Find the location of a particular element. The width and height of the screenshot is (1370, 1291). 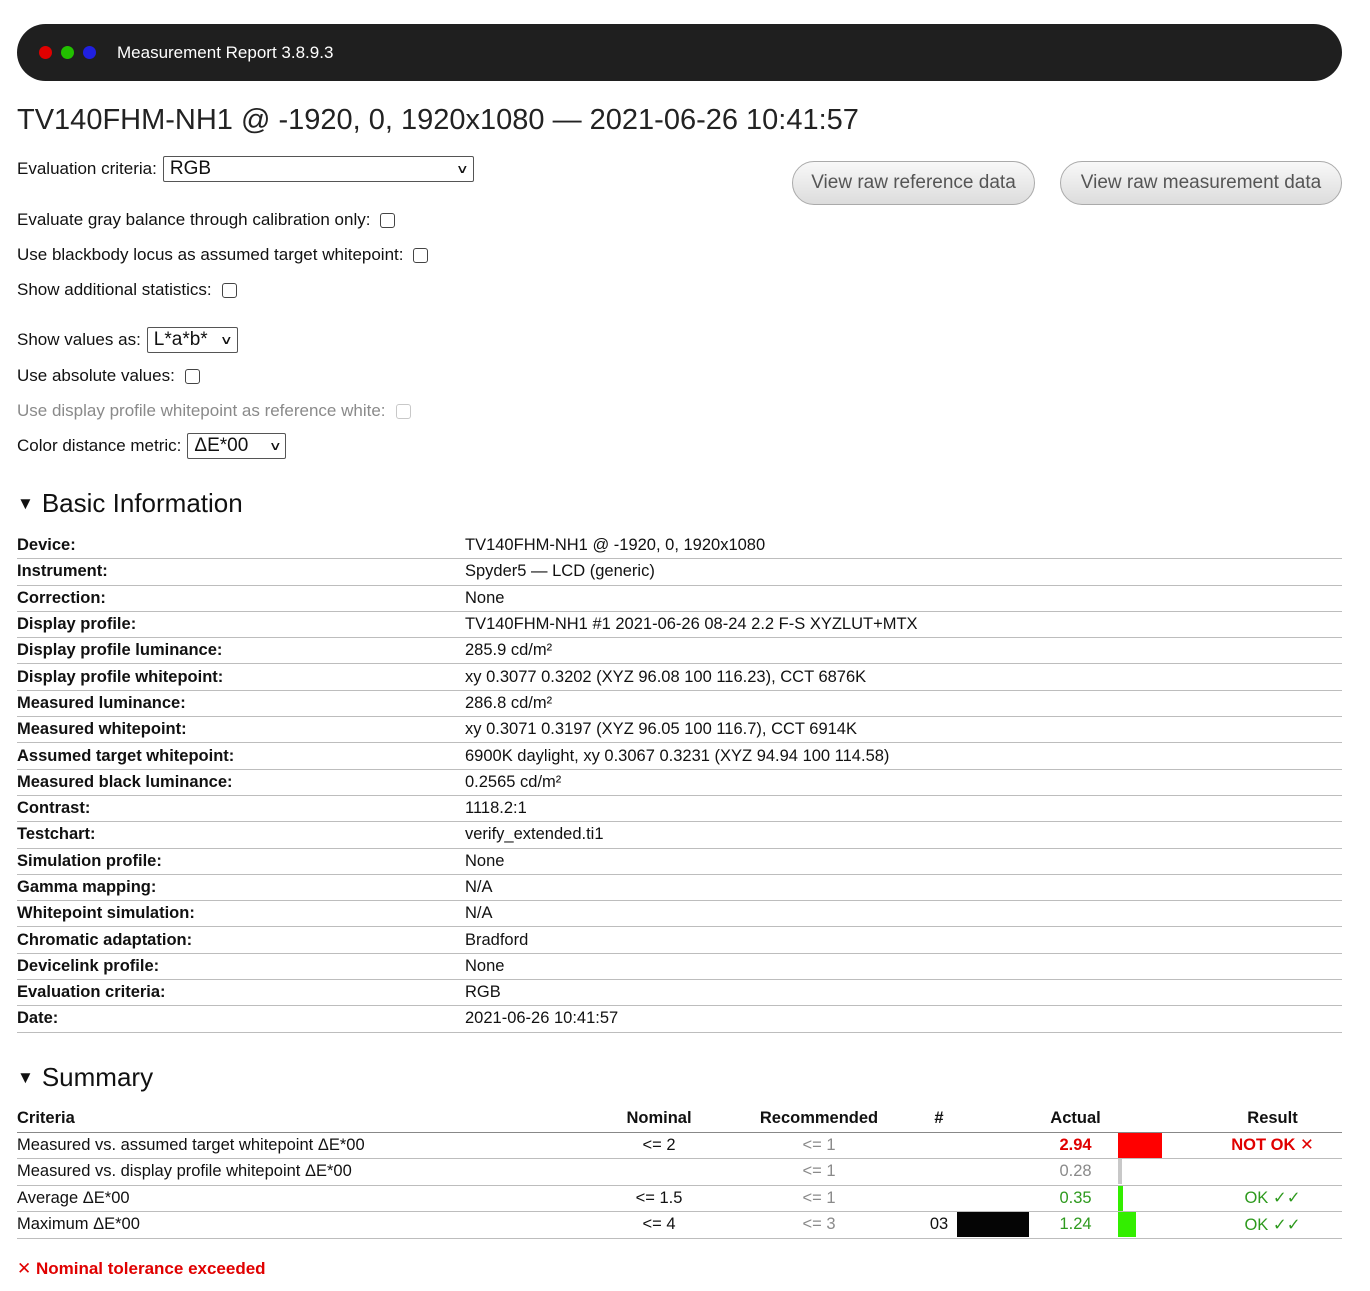

info-row: Contrast: 1118.2:1 is located at coordinates (679, 809).